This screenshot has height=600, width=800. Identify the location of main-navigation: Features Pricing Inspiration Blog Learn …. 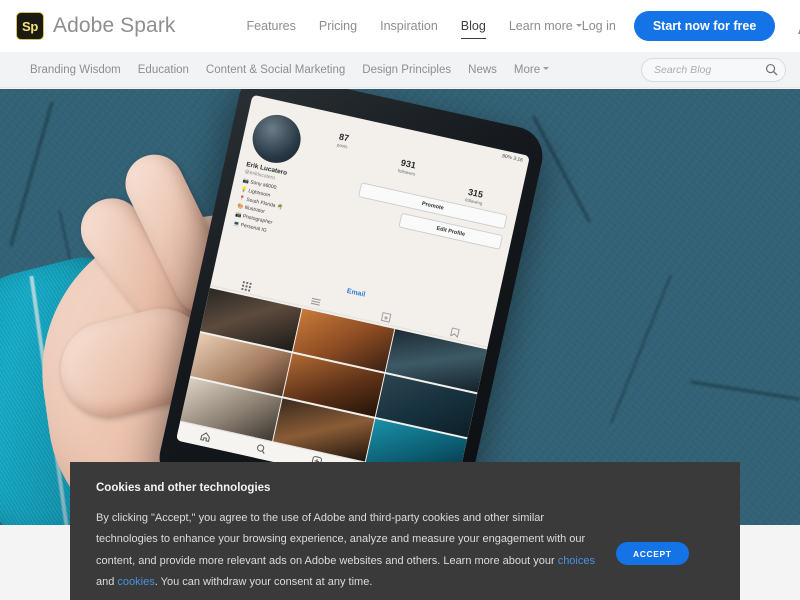
(414, 26).